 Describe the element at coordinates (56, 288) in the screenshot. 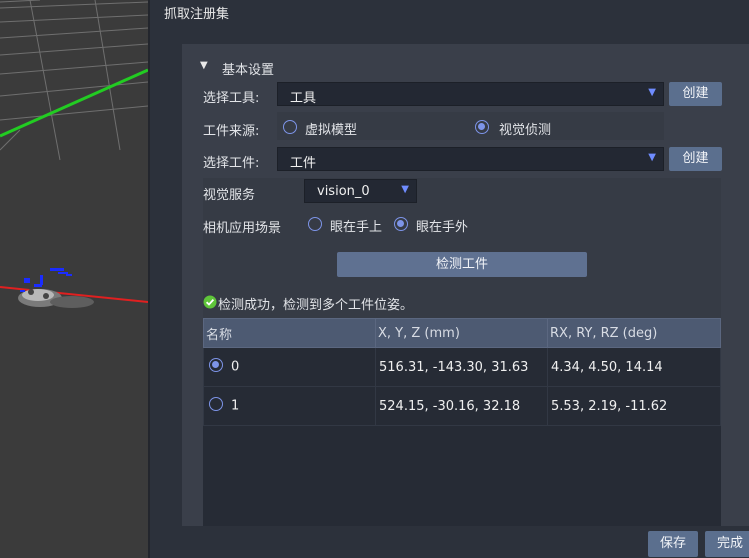

I see `workpiece-model` at that location.